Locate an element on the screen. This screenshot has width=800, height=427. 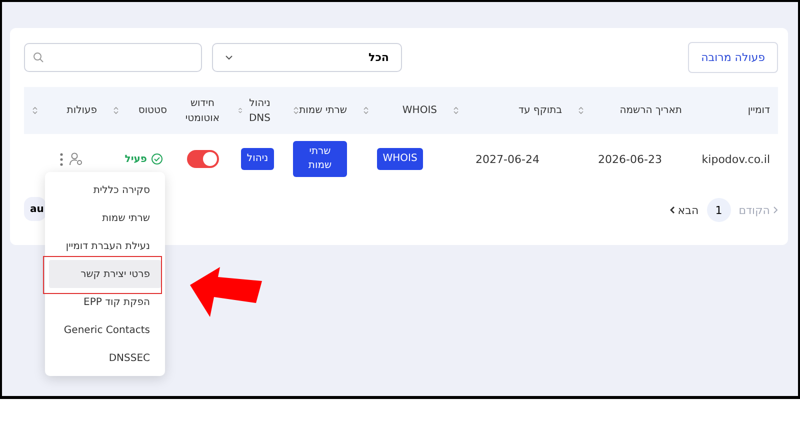
column-header: בתוקף עד is located at coordinates (540, 111).